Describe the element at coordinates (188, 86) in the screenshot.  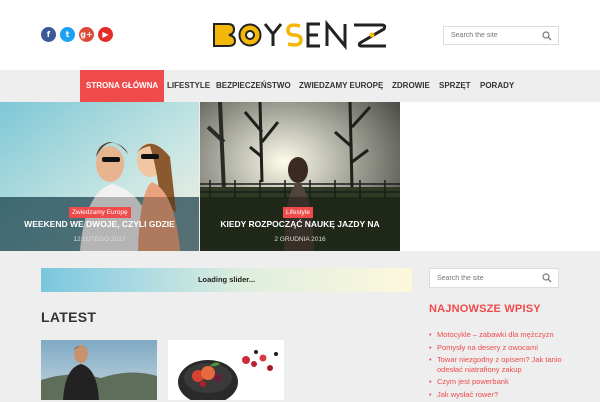
I see `nav-item-lifestyle: LIFESTYLE` at that location.